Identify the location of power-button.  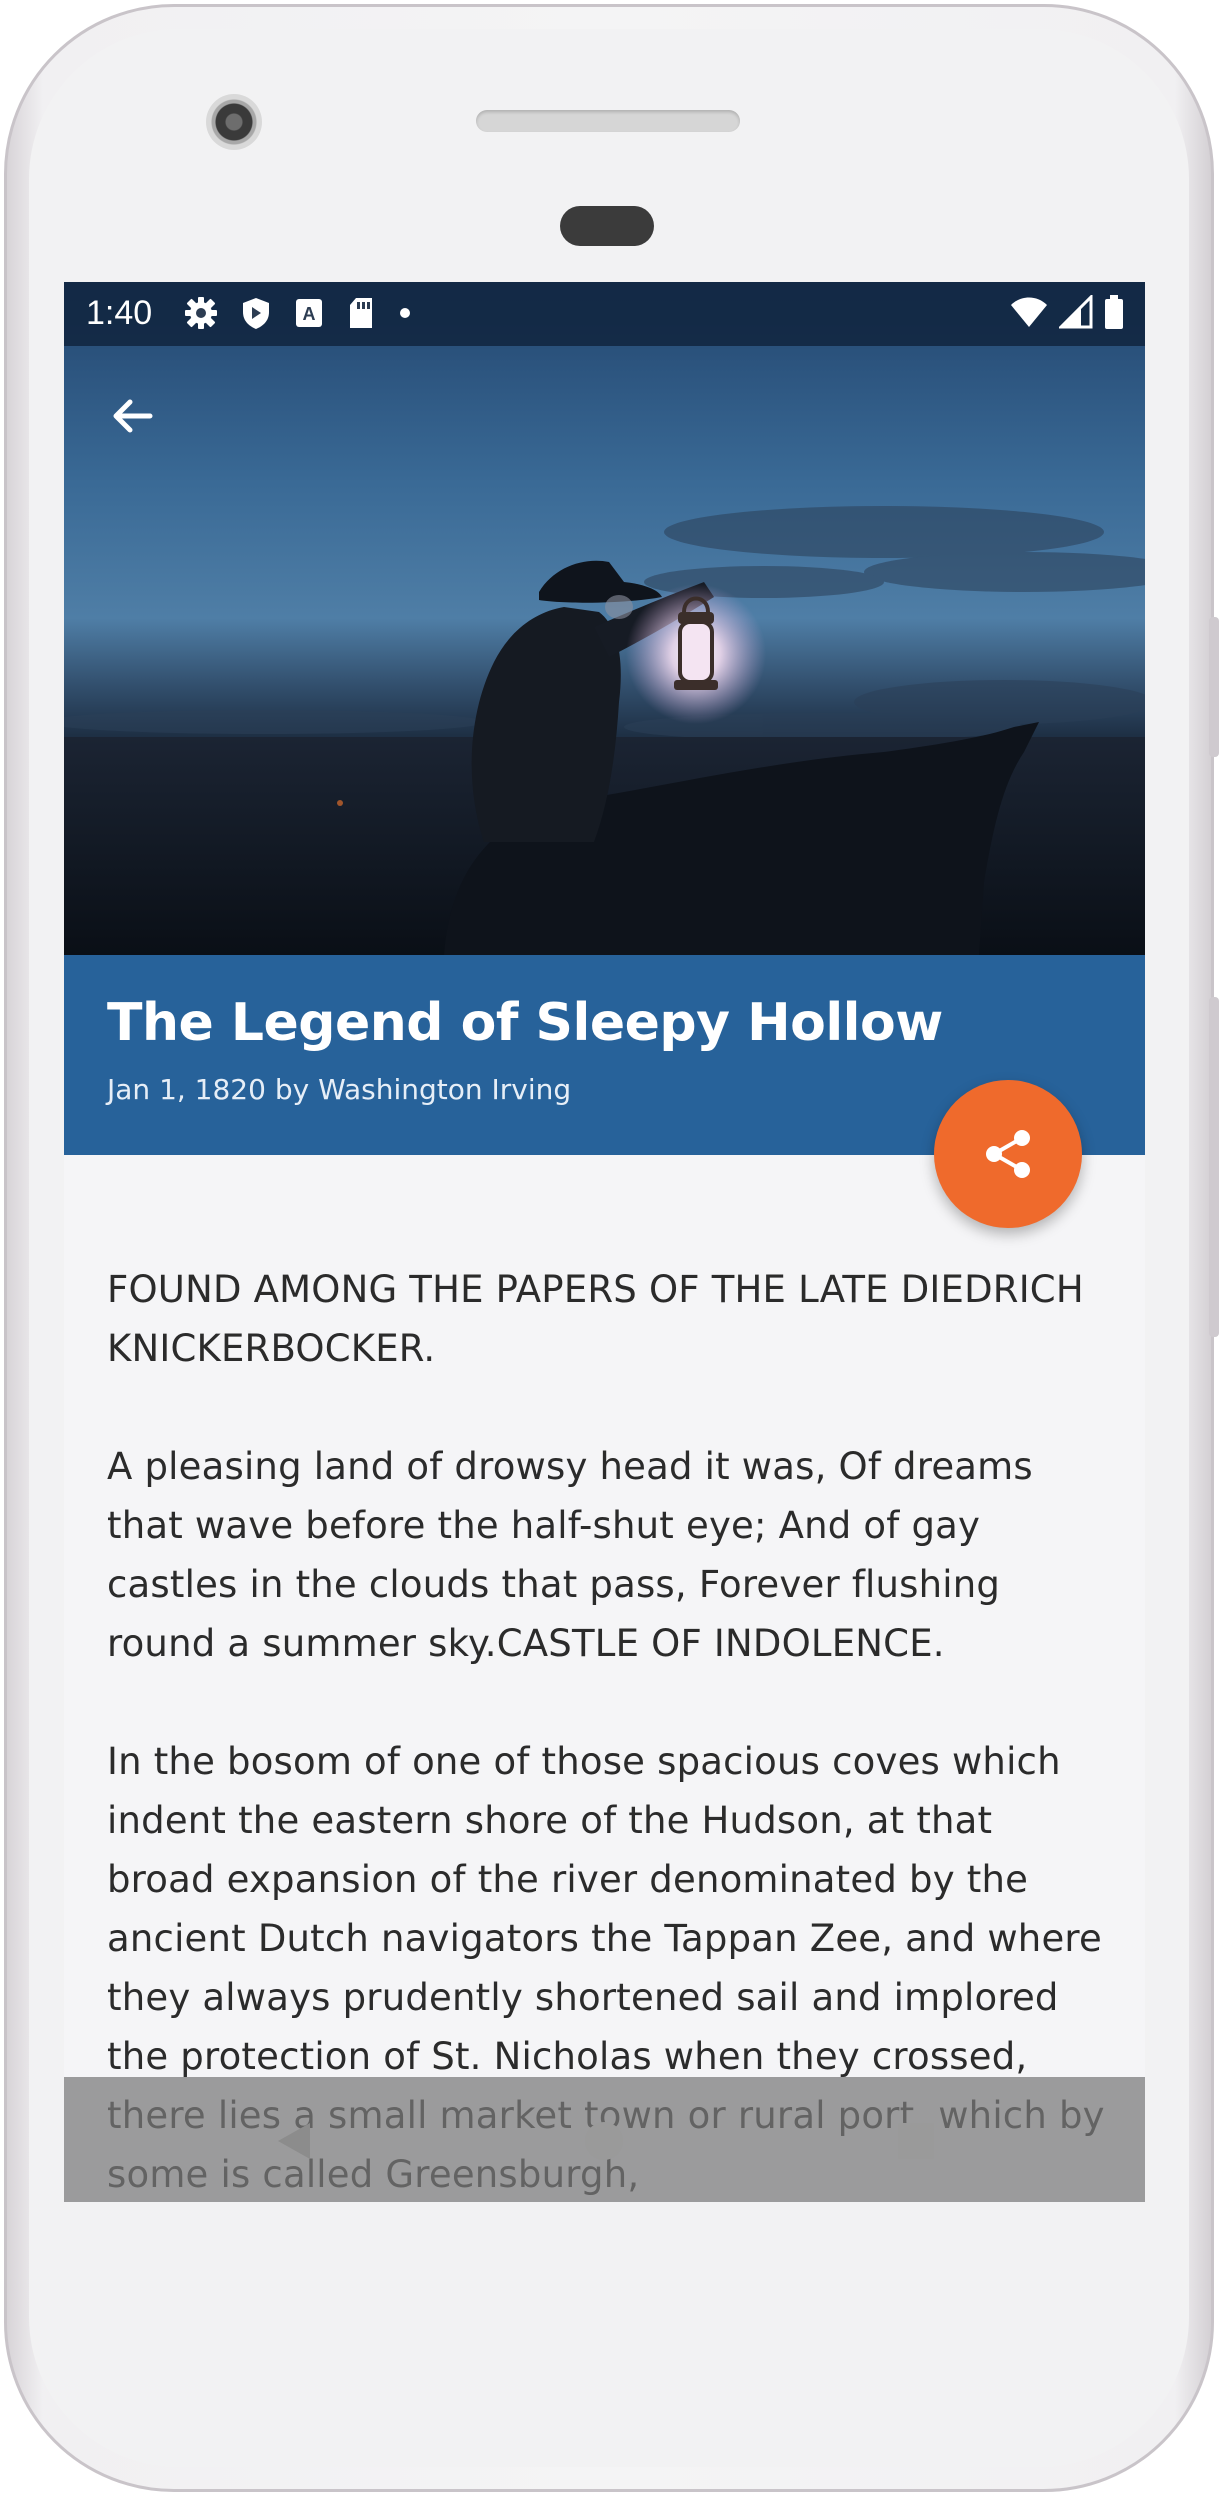
(1214, 1167).